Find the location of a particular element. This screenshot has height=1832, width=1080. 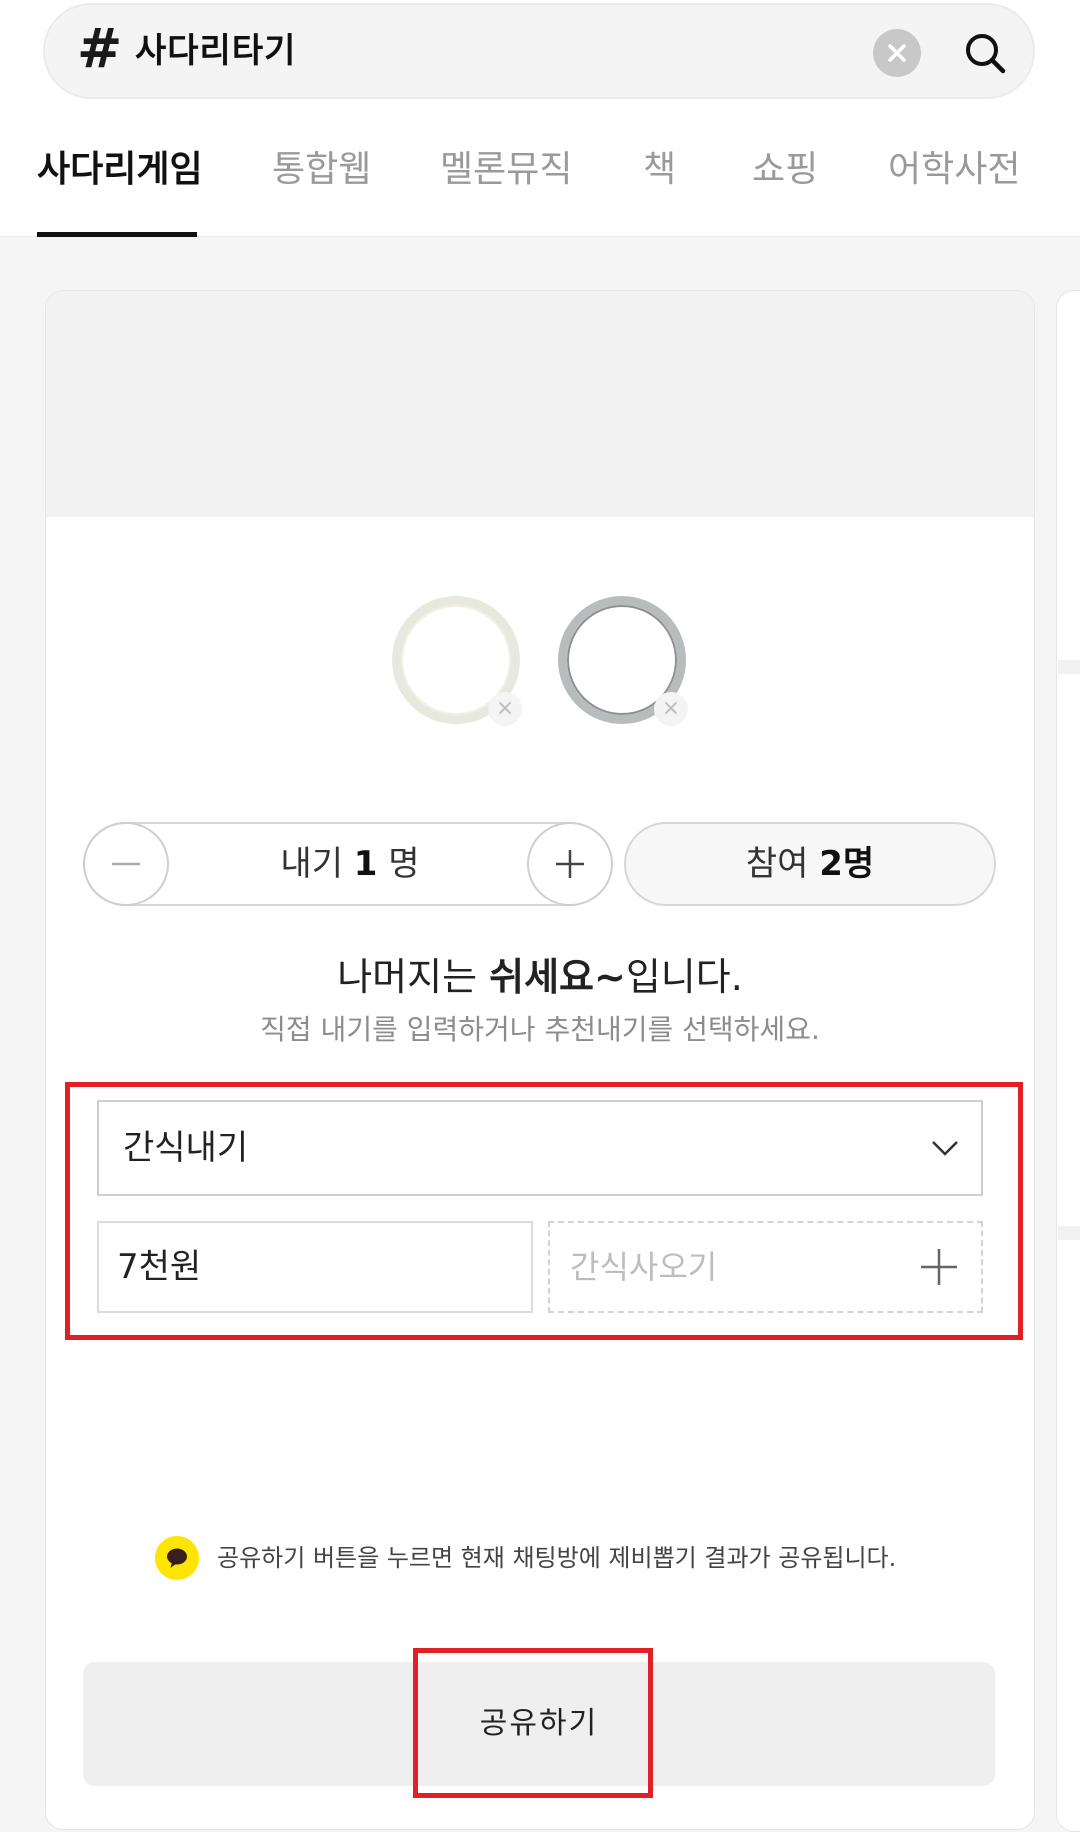

active-tab-indicator is located at coordinates (117, 234).